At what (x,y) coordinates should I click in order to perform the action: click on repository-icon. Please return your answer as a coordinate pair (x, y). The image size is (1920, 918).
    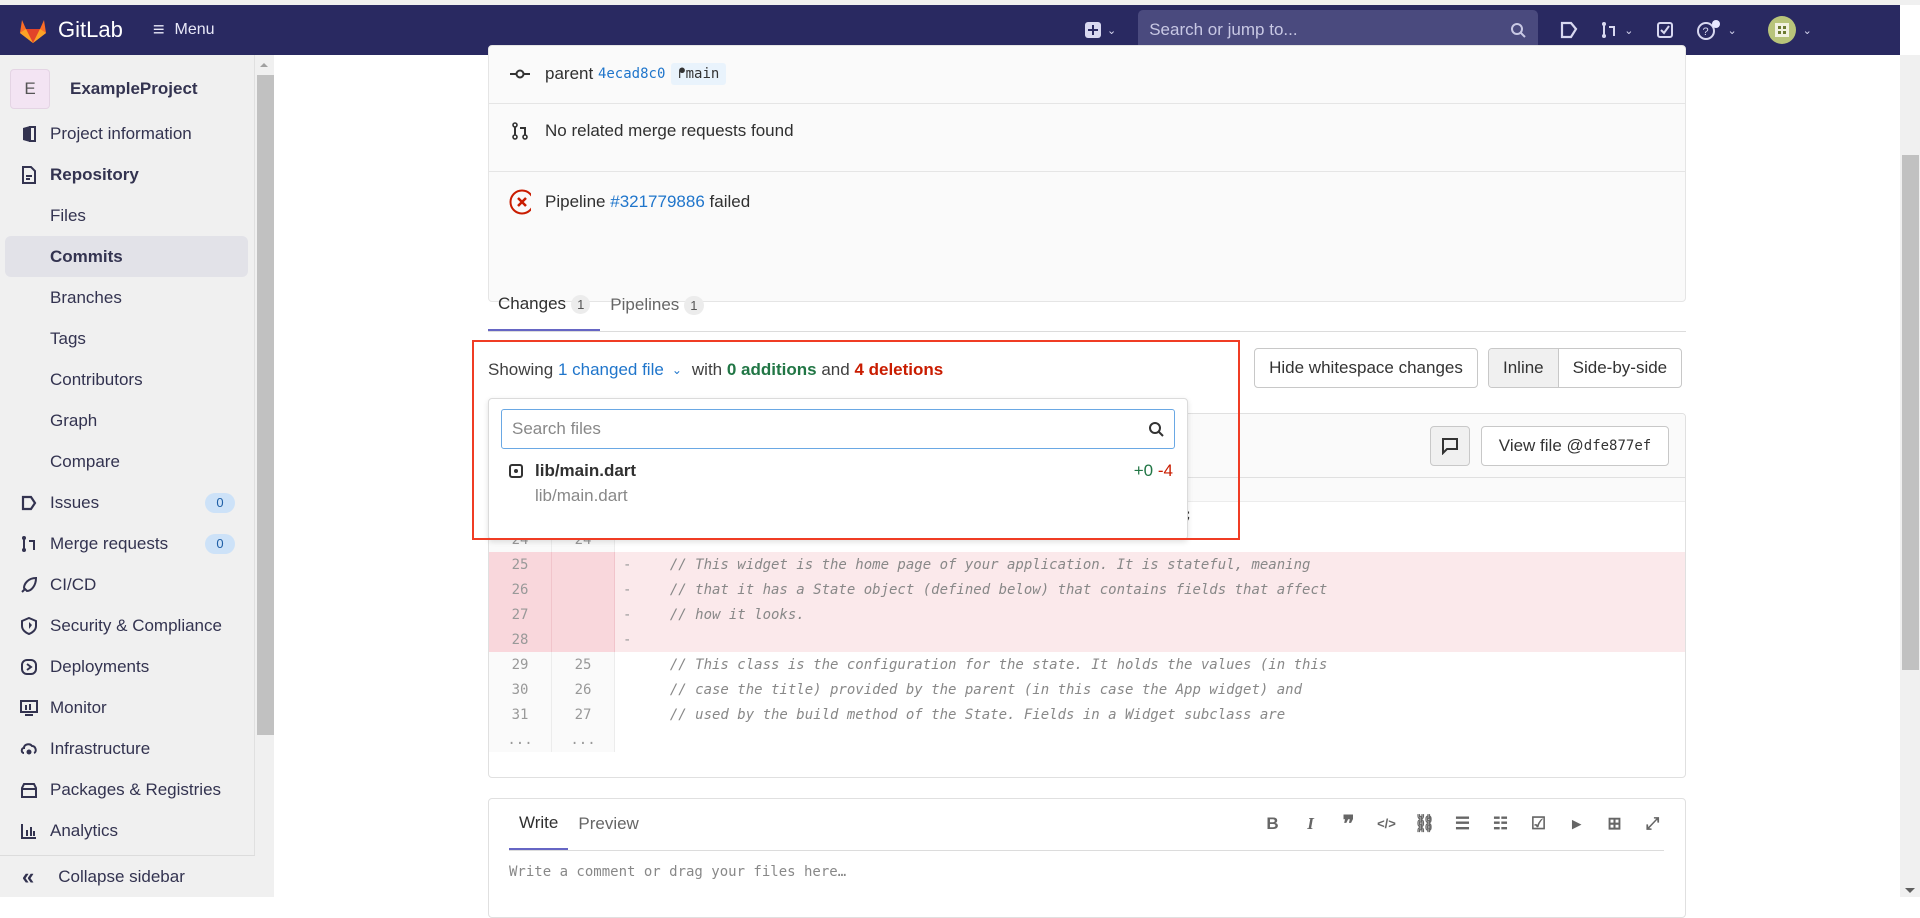
    Looking at the image, I should click on (29, 174).